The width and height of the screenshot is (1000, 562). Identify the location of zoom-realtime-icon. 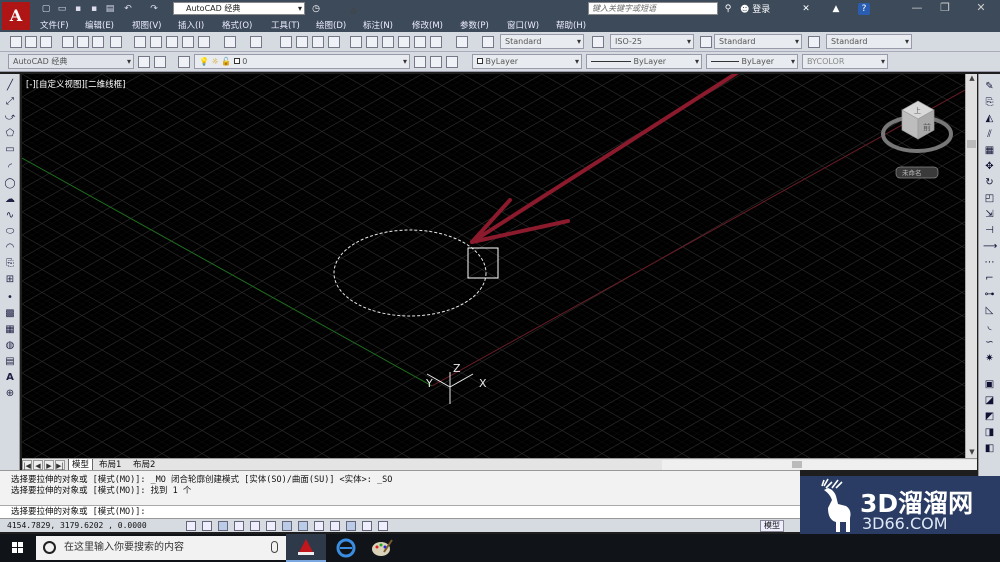
(302, 42).